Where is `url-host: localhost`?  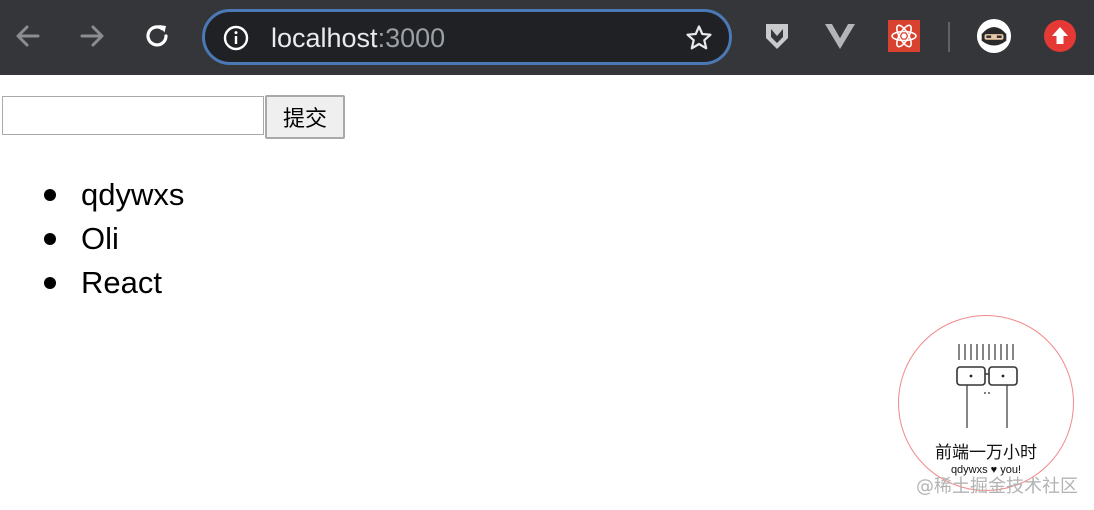
url-host: localhost is located at coordinates (324, 38).